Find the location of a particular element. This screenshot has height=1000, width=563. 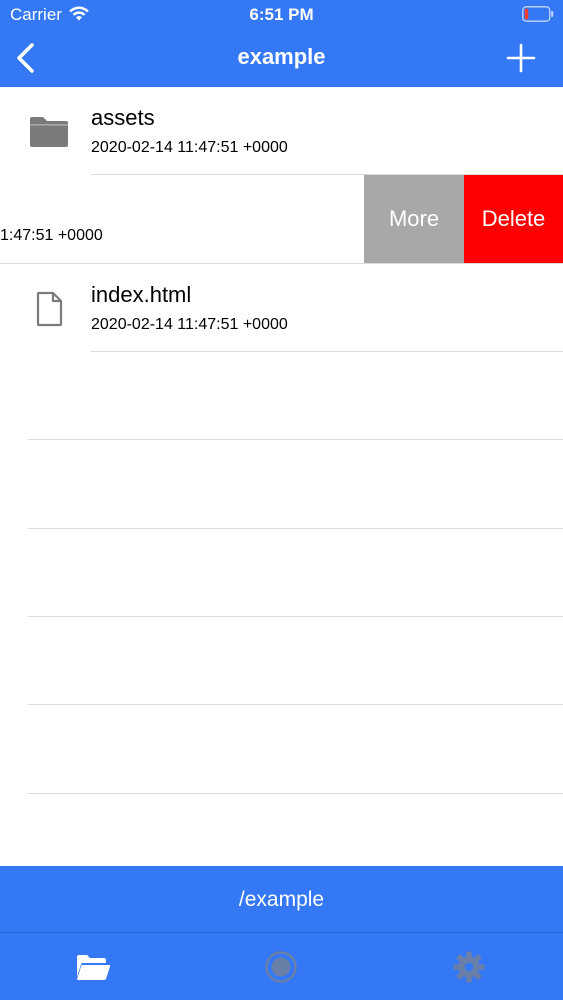

folder-open-icon is located at coordinates (94, 967).